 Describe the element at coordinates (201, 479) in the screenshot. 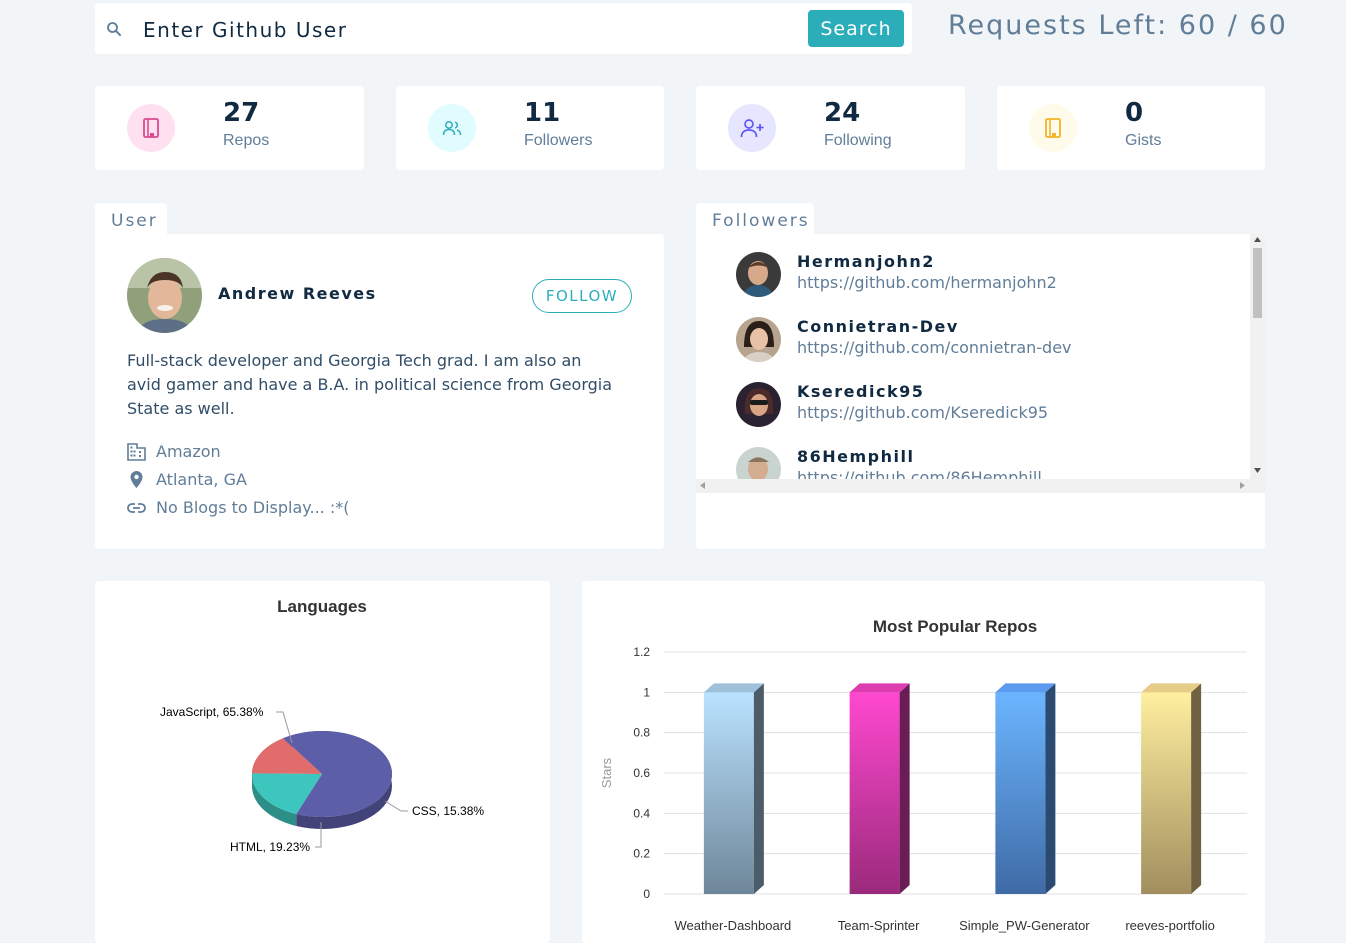

I see `location-text: Atlanta, GA` at that location.